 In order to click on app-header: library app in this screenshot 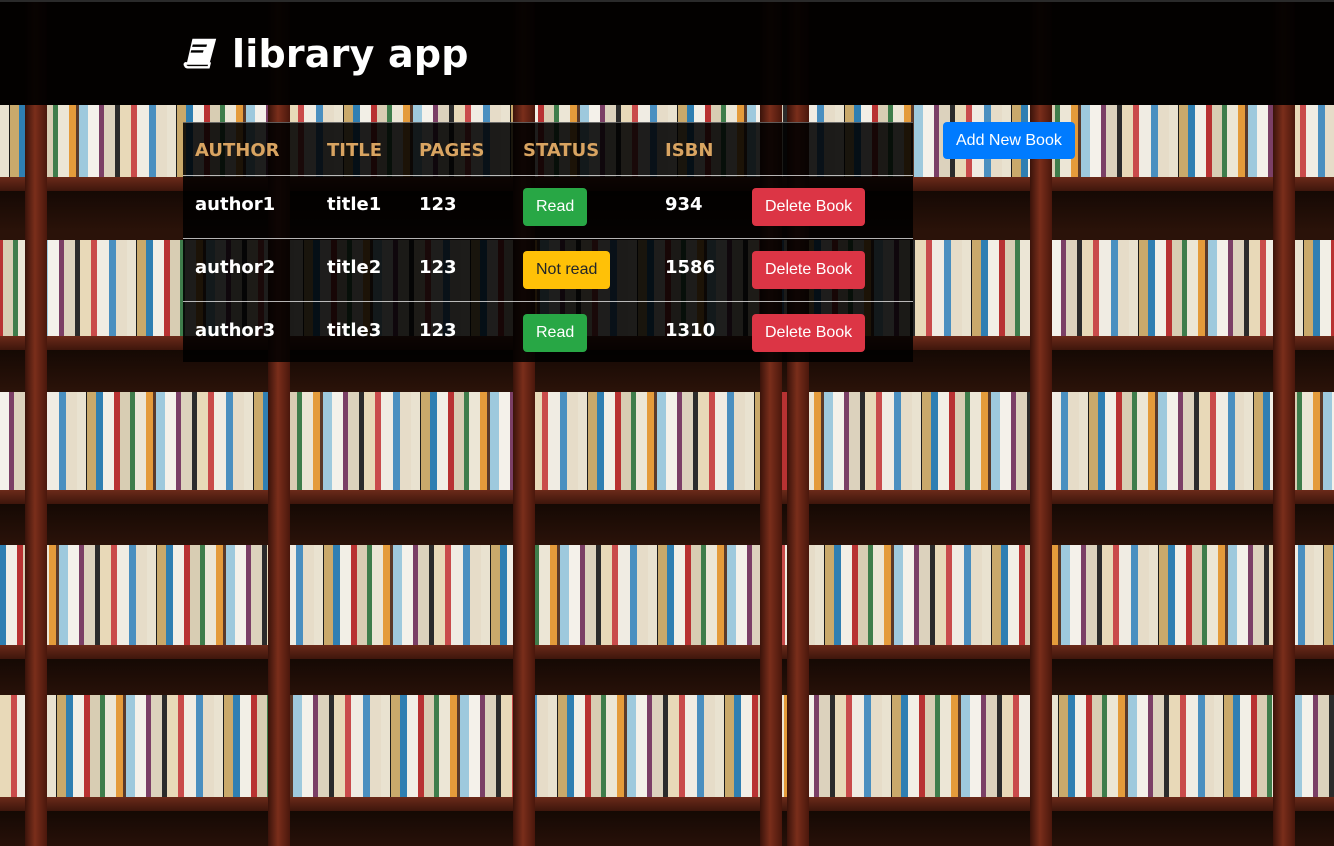, I will do `click(667, 52)`.